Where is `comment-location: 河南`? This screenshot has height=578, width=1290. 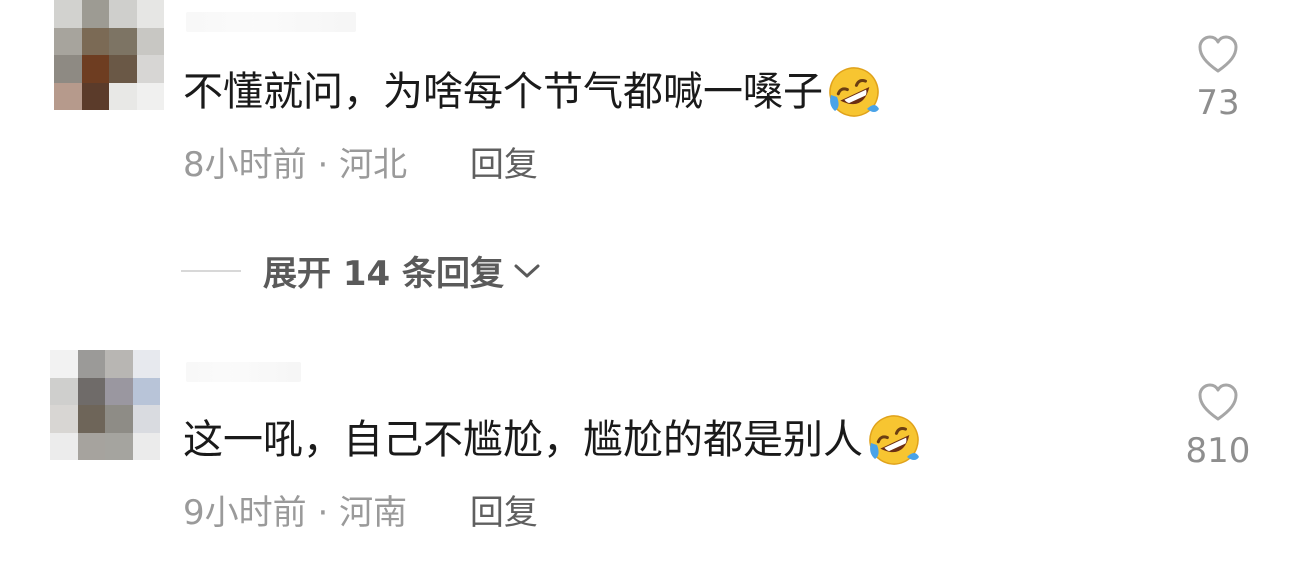
comment-location: 河南 is located at coordinates (373, 513).